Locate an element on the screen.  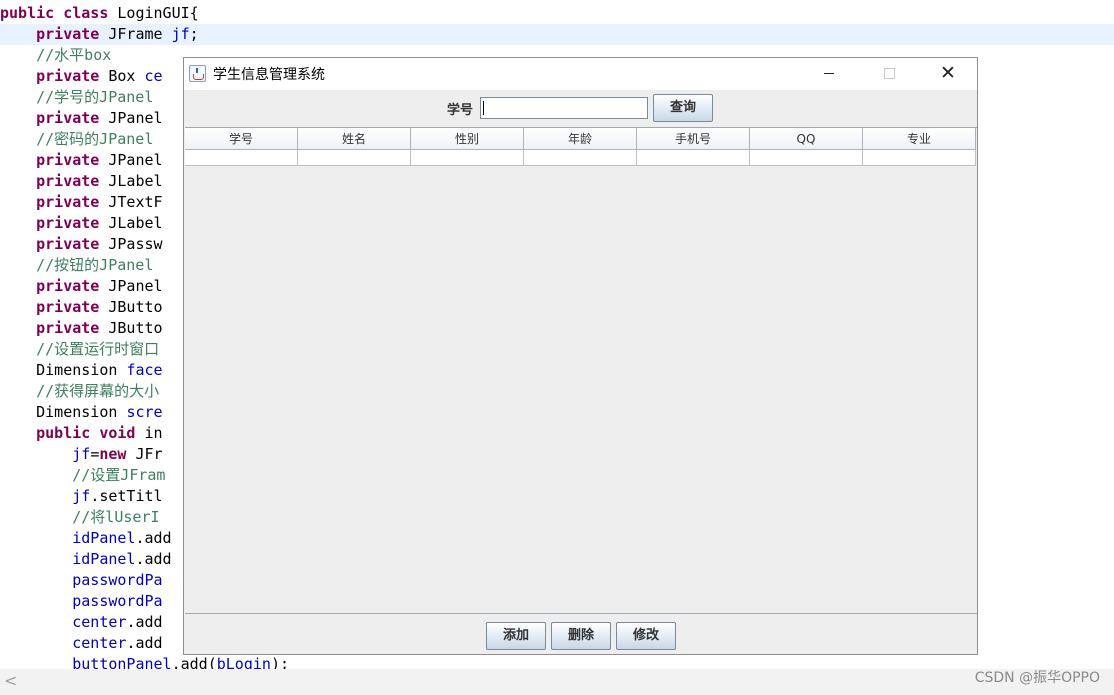
java-icon is located at coordinates (197, 73).